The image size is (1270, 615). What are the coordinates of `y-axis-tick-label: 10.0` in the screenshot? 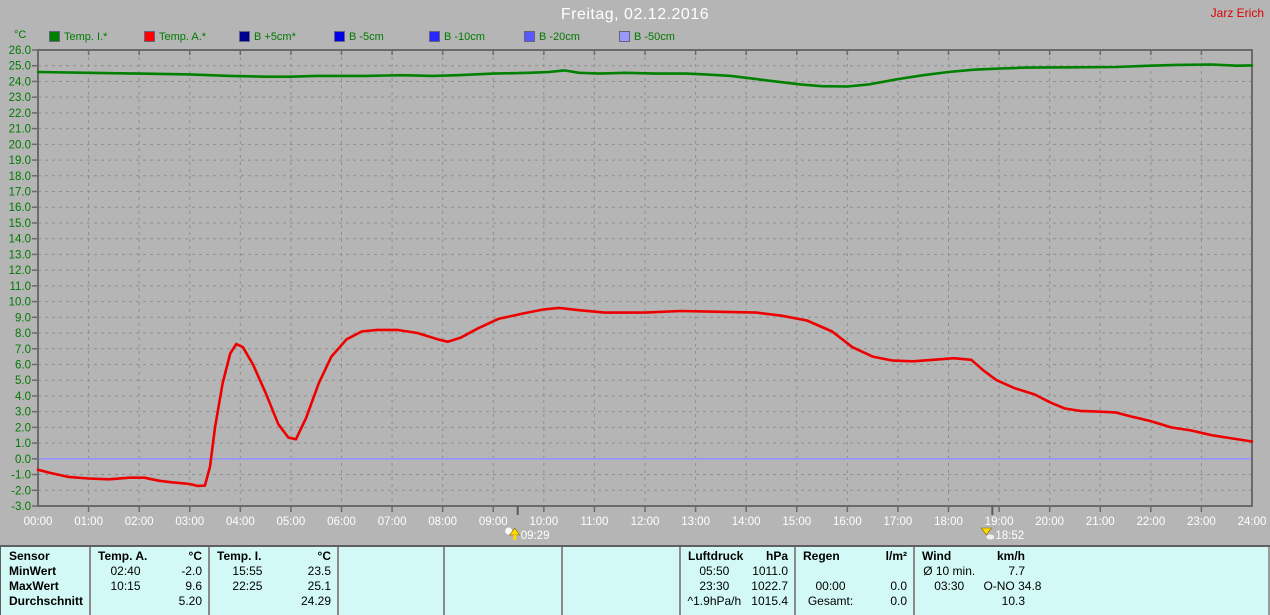 It's located at (20, 303).